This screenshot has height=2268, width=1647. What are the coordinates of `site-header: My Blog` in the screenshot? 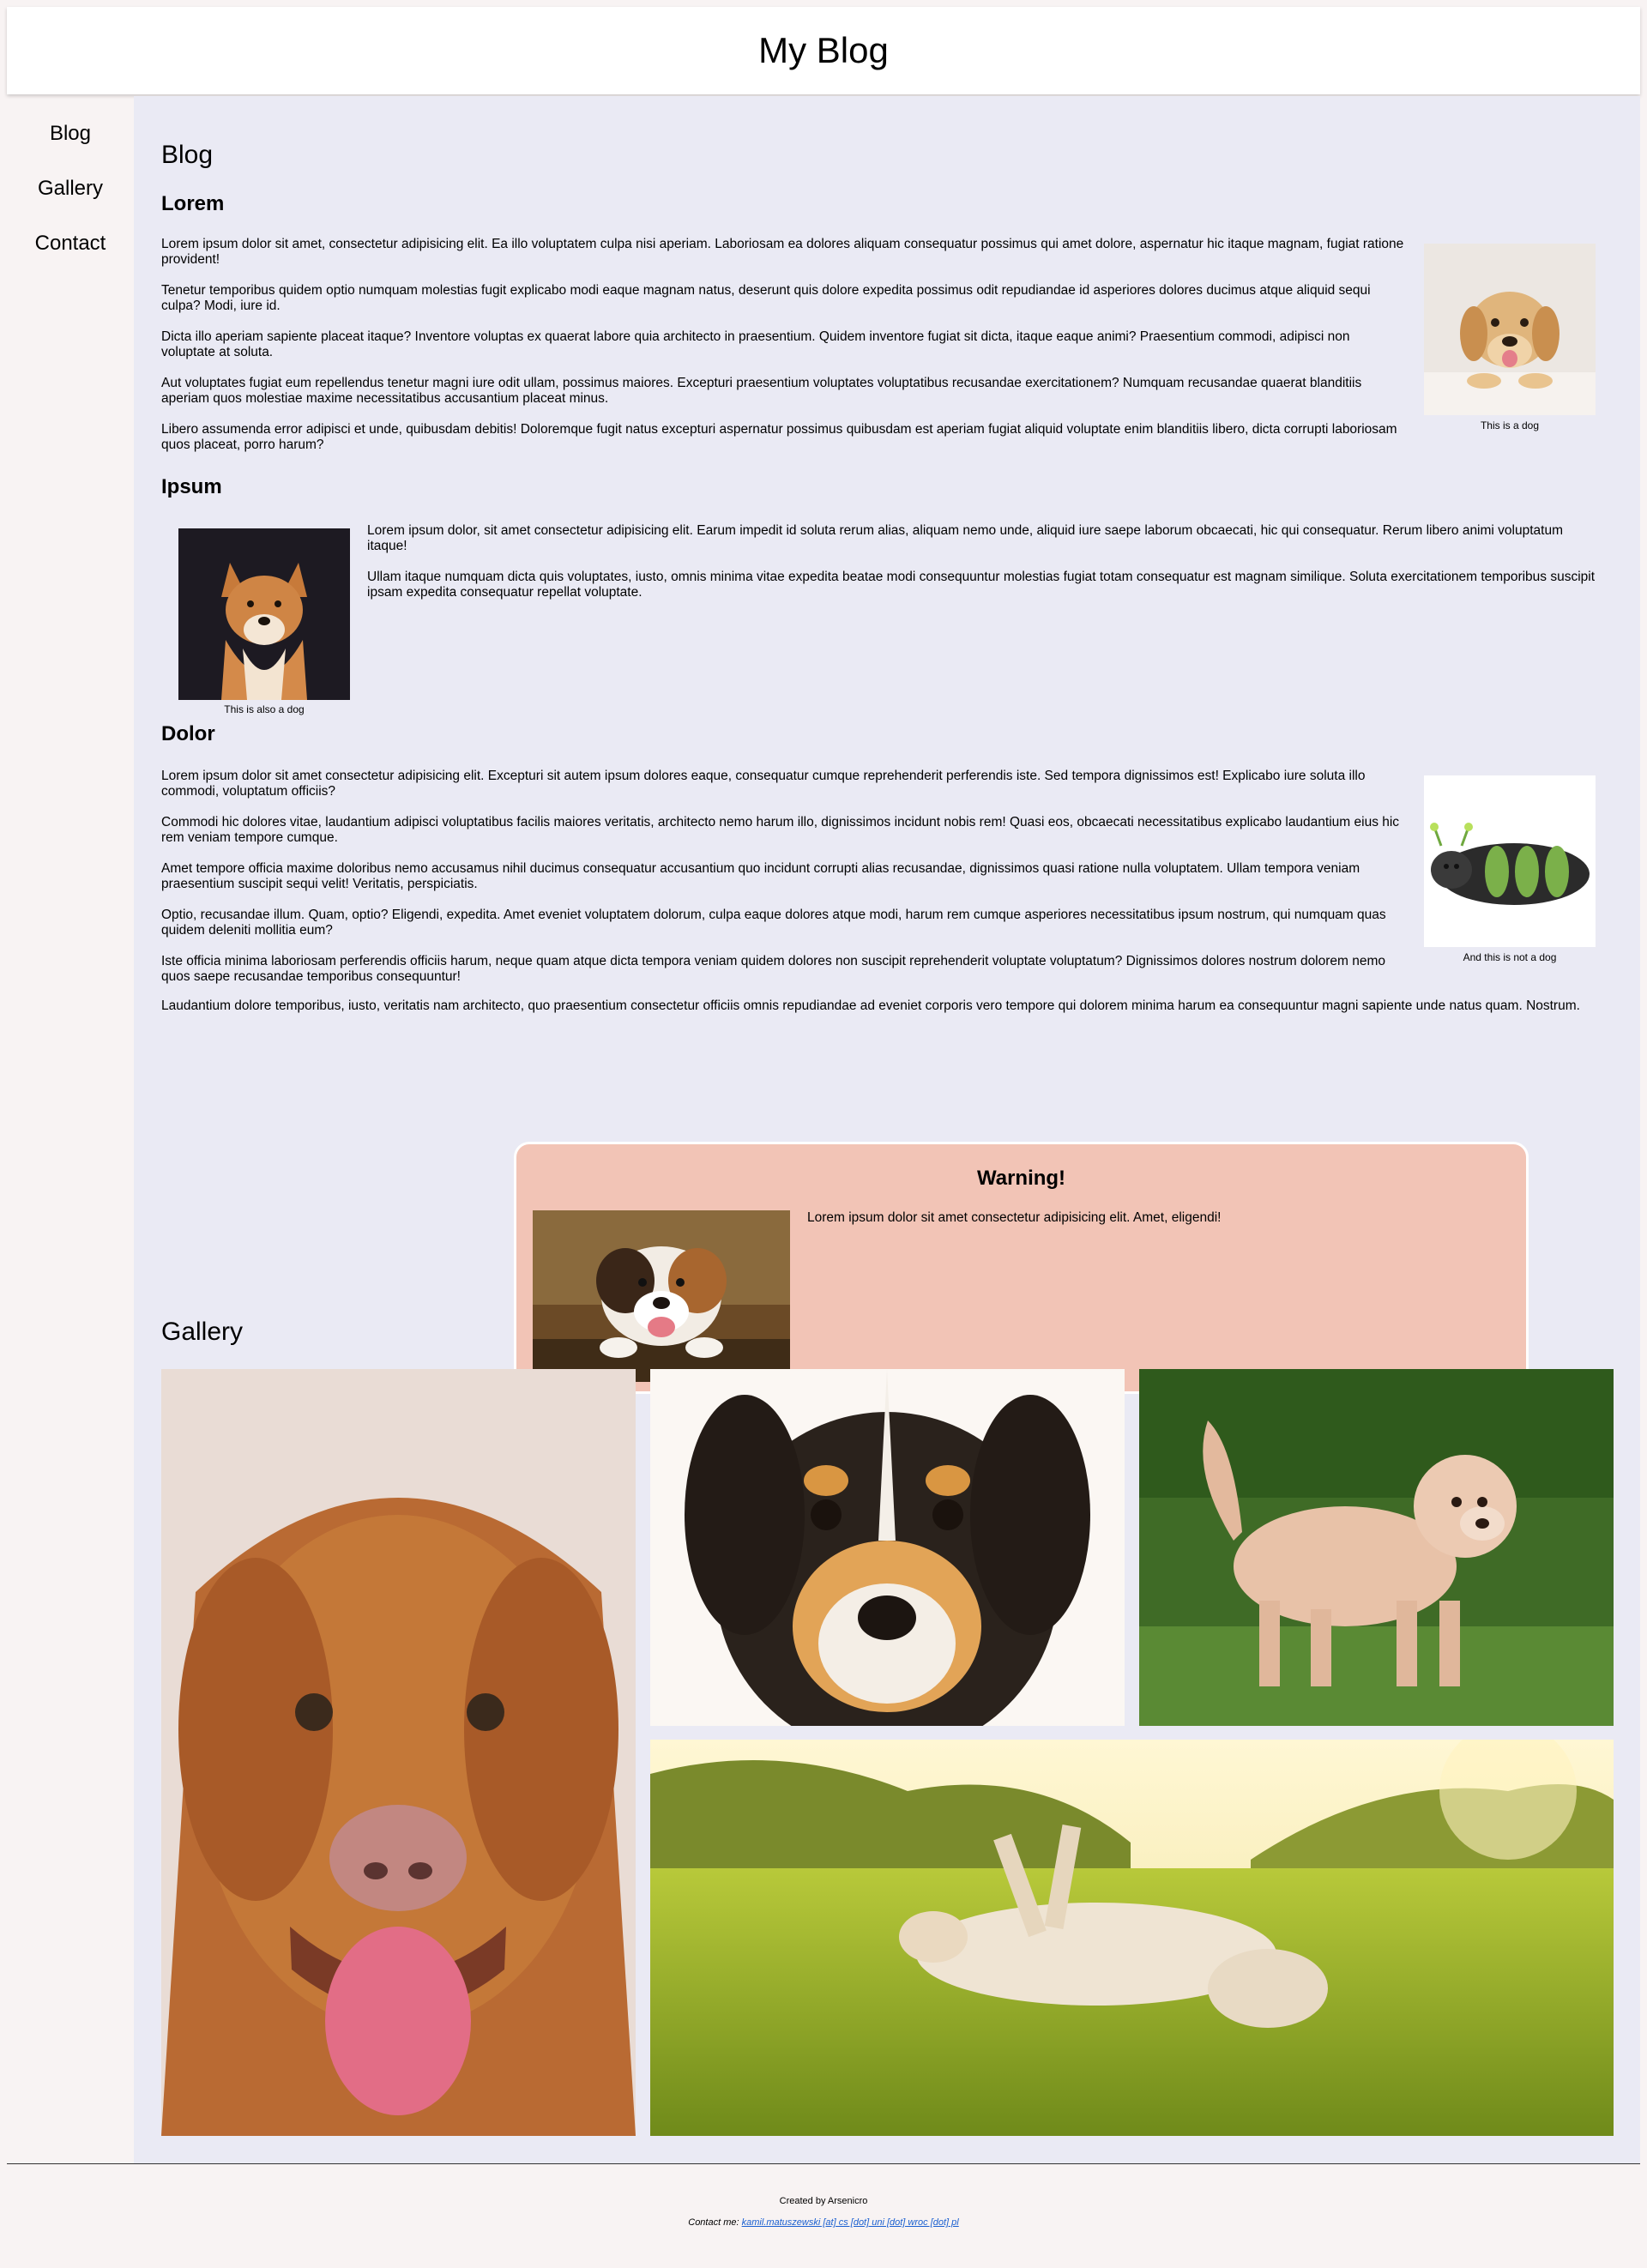 It's located at (824, 51).